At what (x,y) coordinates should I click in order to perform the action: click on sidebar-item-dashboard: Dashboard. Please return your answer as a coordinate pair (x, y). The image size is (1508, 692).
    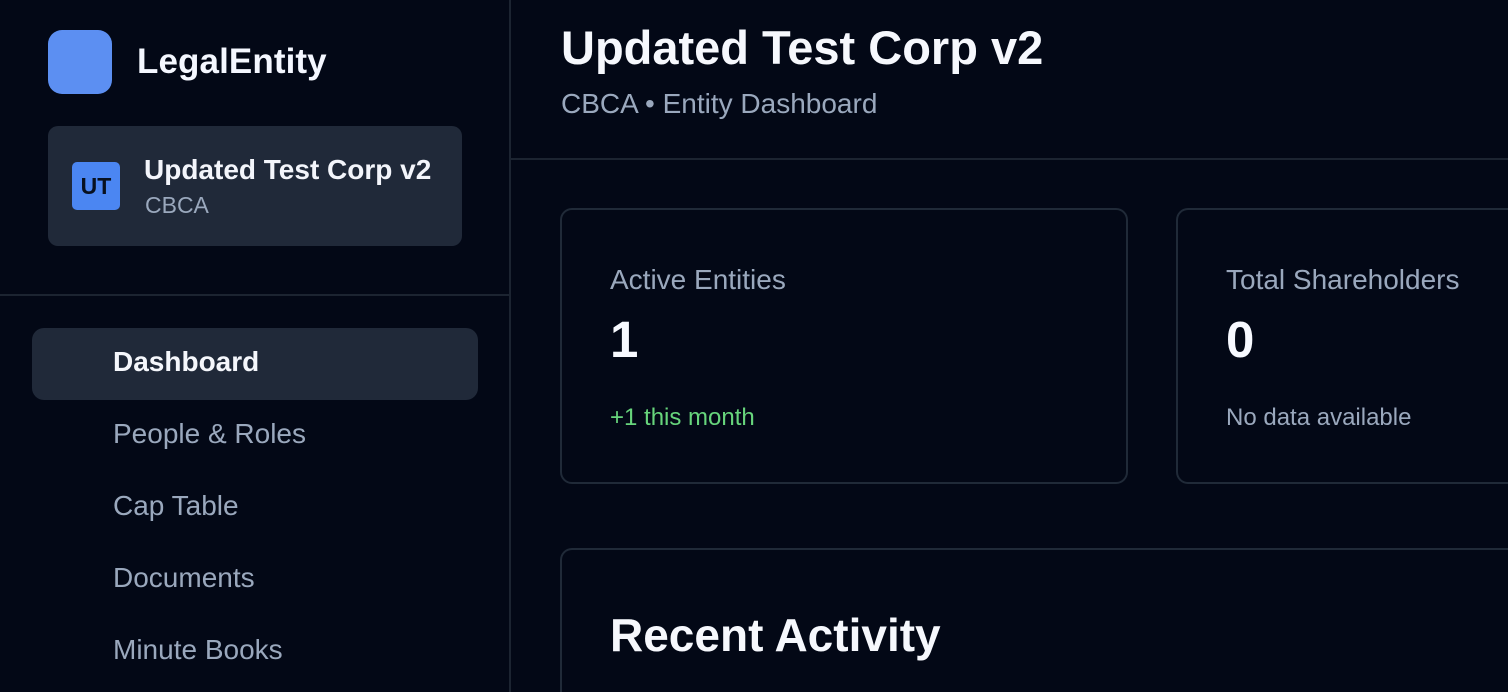
    Looking at the image, I should click on (255, 364).